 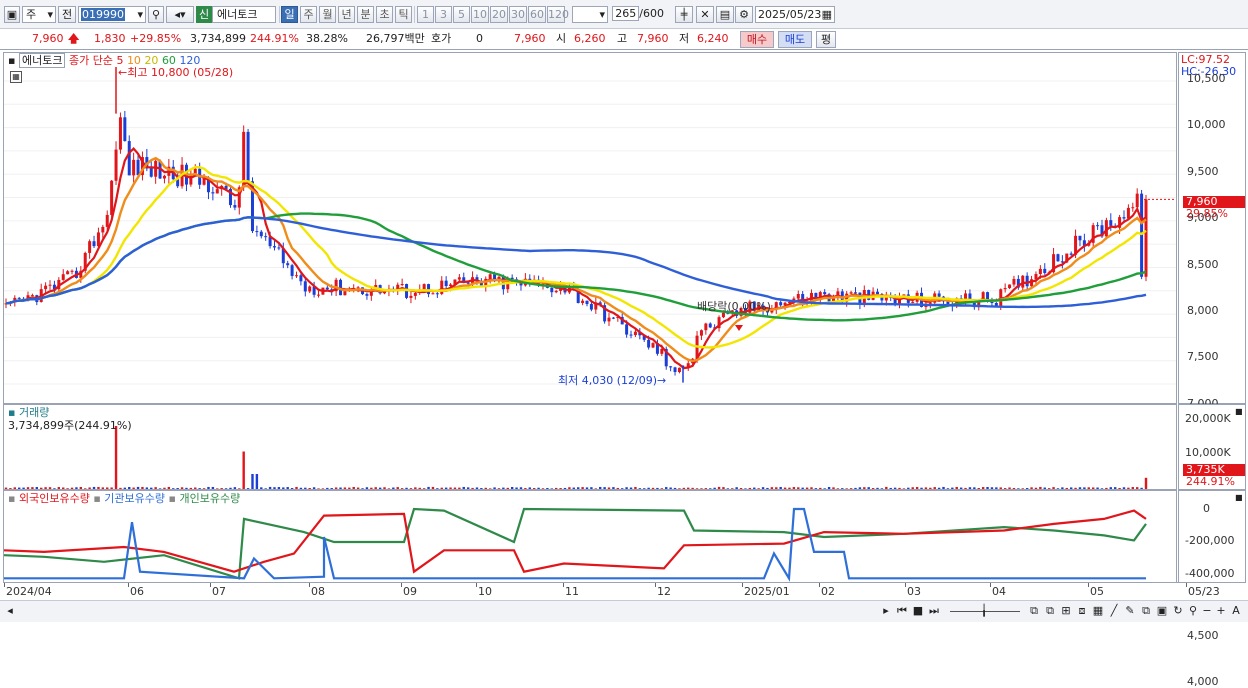 What do you see at coordinates (67, 14) in the screenshot?
I see `prev-button: 전` at bounding box center [67, 14].